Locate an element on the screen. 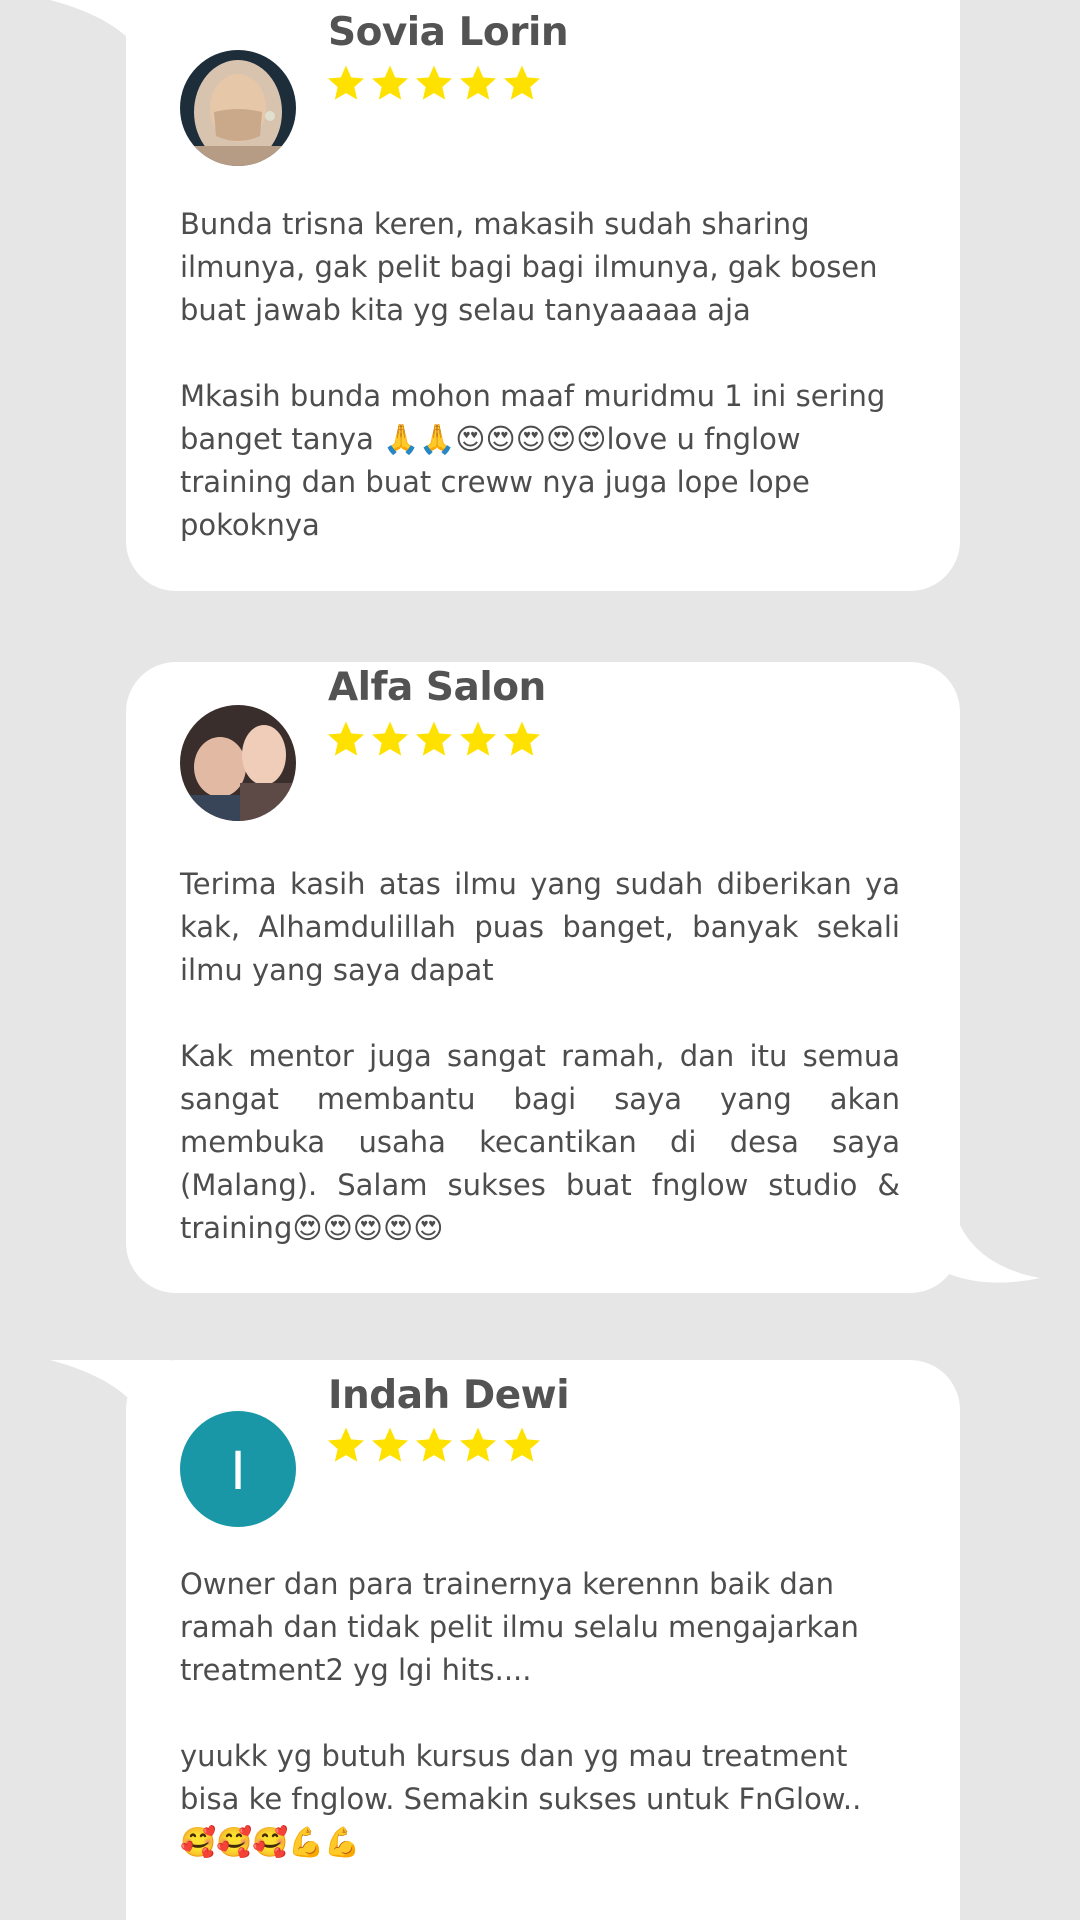 The height and width of the screenshot is (1920, 1080). avatar-initial: I is located at coordinates (238, 1469).